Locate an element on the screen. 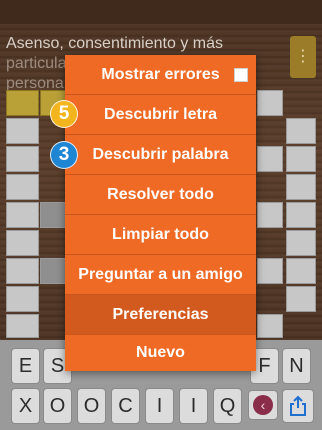 The image size is (322, 430). show-errors-checkbox is located at coordinates (241, 75).